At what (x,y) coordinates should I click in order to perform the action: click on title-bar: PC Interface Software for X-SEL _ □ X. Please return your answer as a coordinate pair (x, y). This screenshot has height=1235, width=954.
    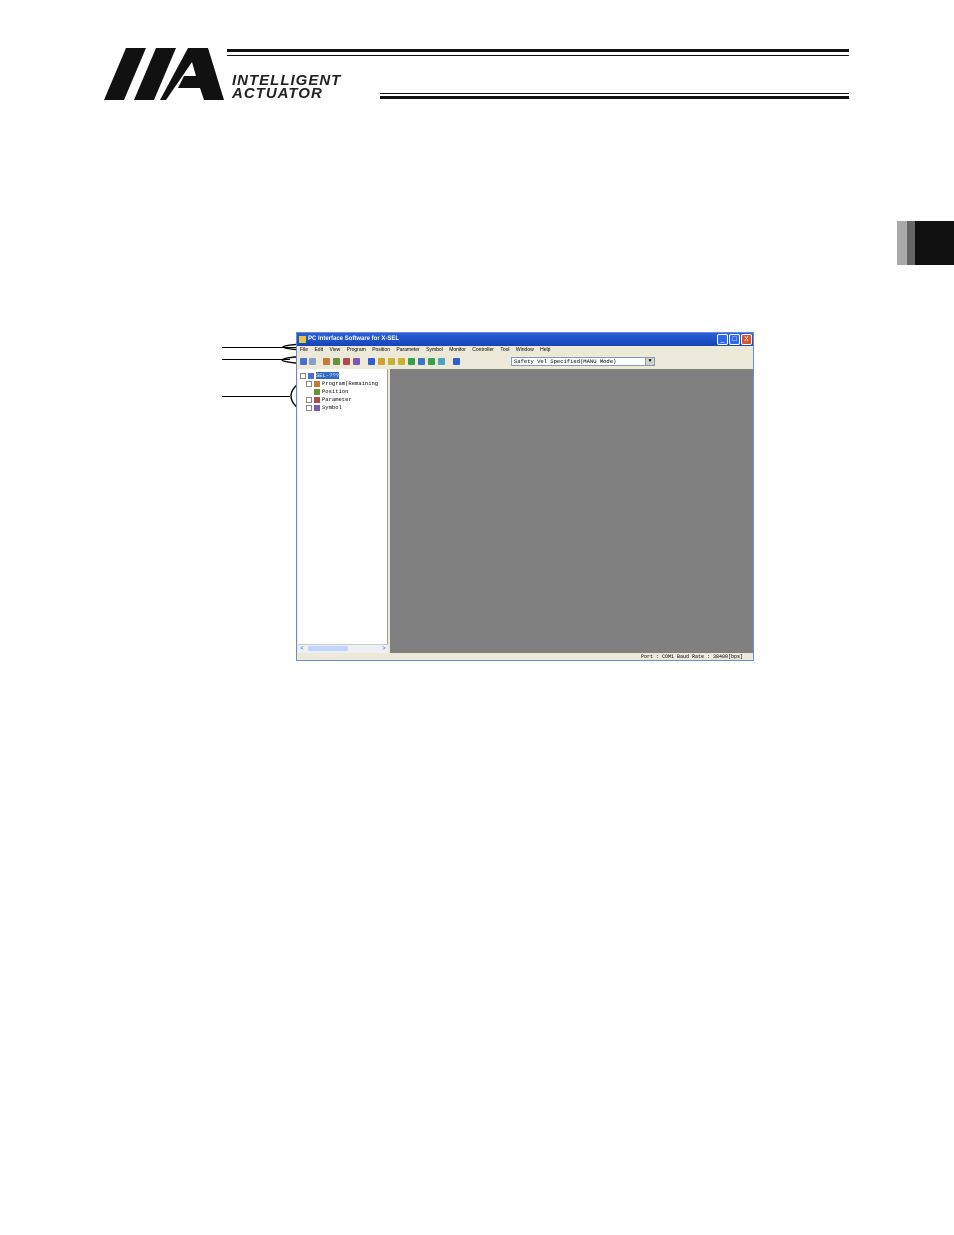
    Looking at the image, I should click on (525, 339).